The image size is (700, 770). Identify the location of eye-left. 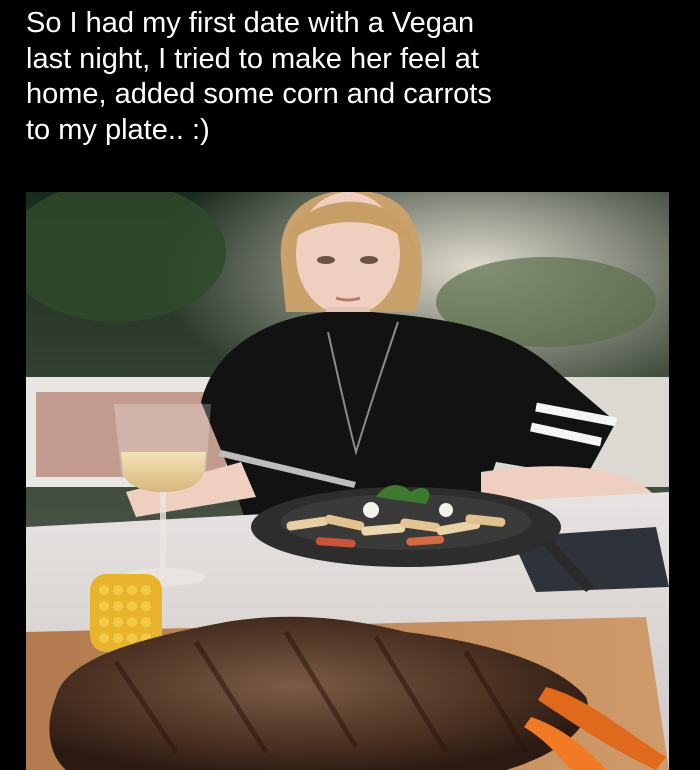
(326, 260).